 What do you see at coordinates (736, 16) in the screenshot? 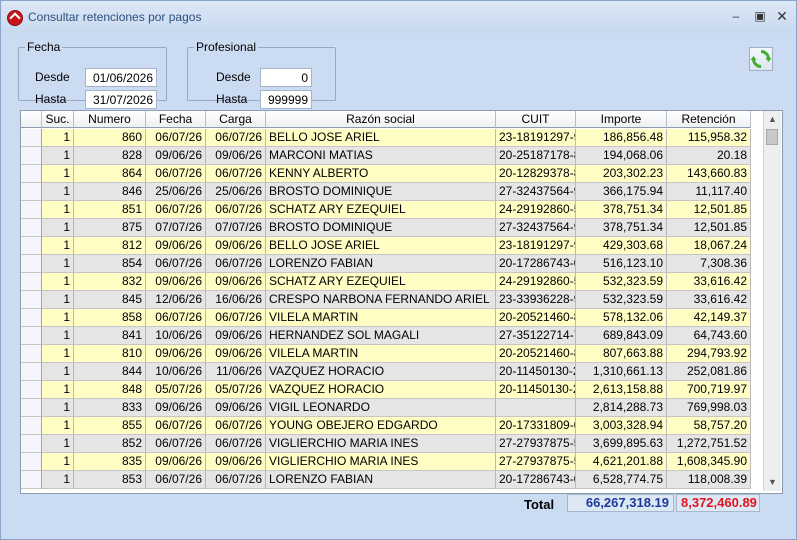
I see `minimize-icon: –` at bounding box center [736, 16].